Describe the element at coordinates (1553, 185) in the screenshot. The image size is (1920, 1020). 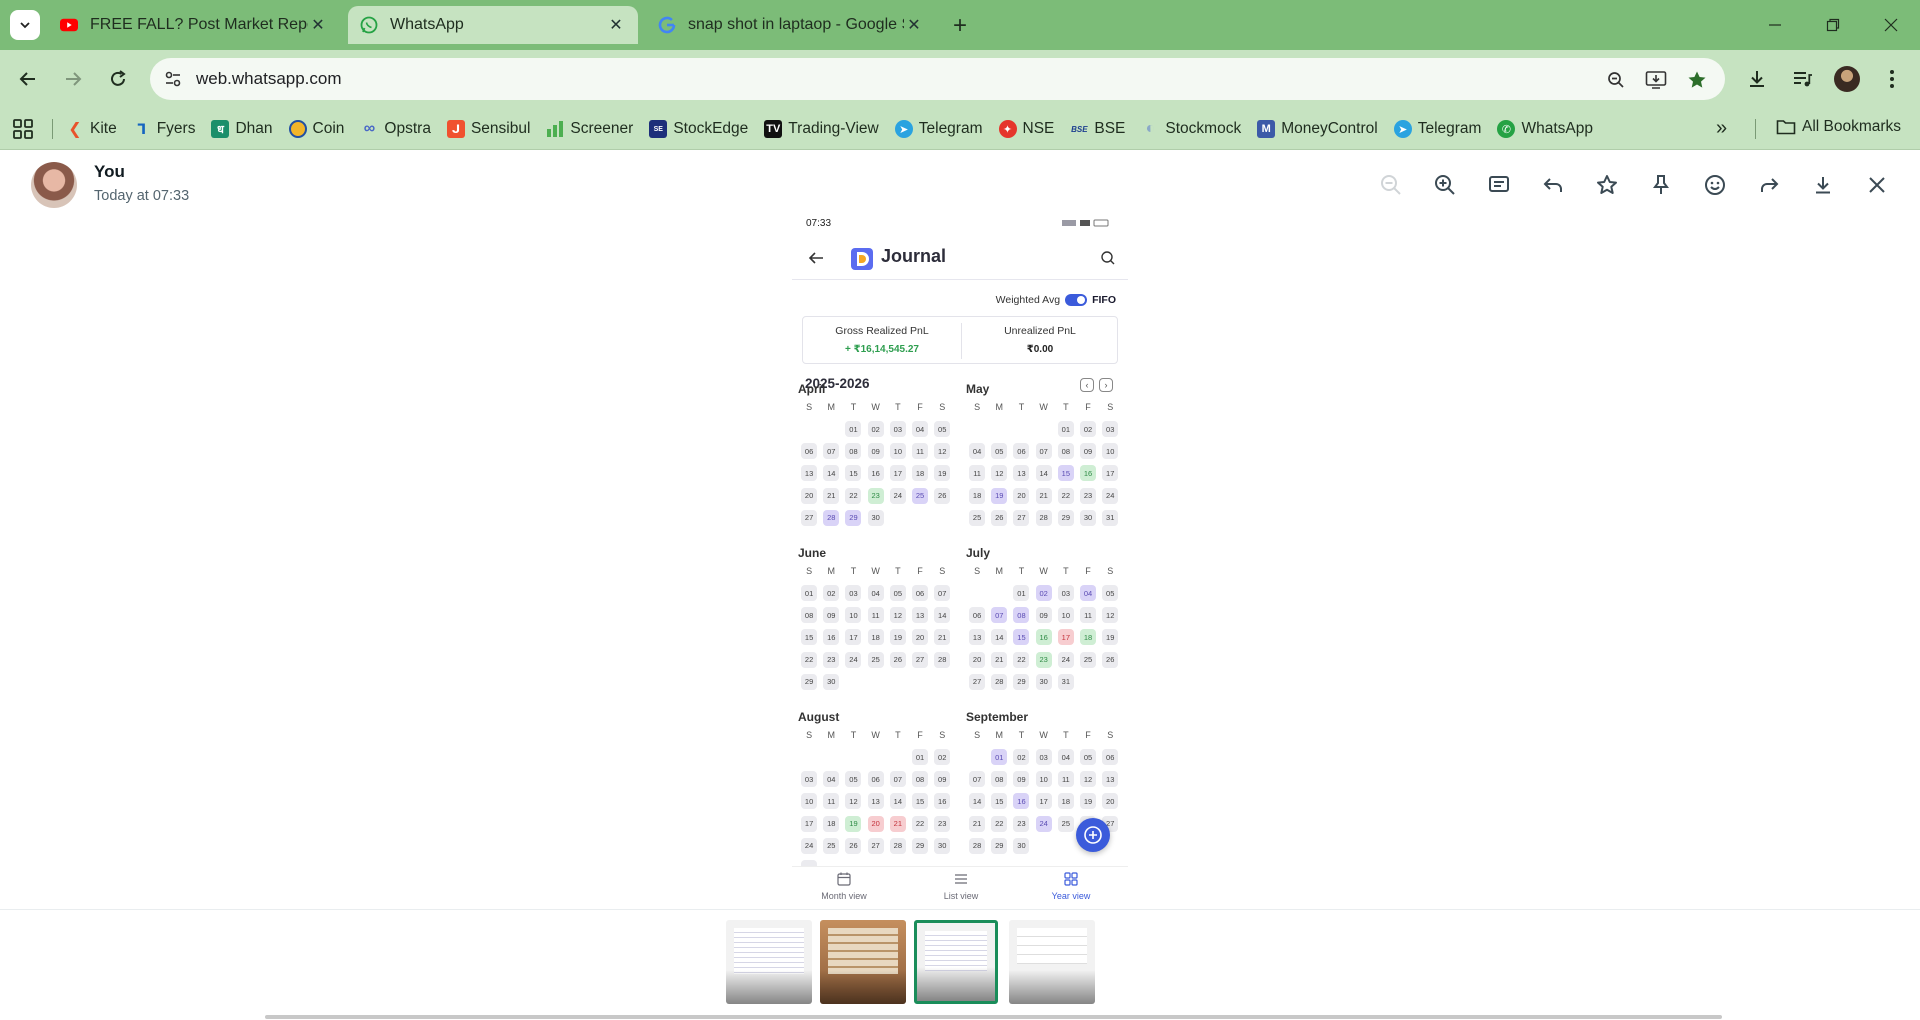
I see `reply-button` at that location.